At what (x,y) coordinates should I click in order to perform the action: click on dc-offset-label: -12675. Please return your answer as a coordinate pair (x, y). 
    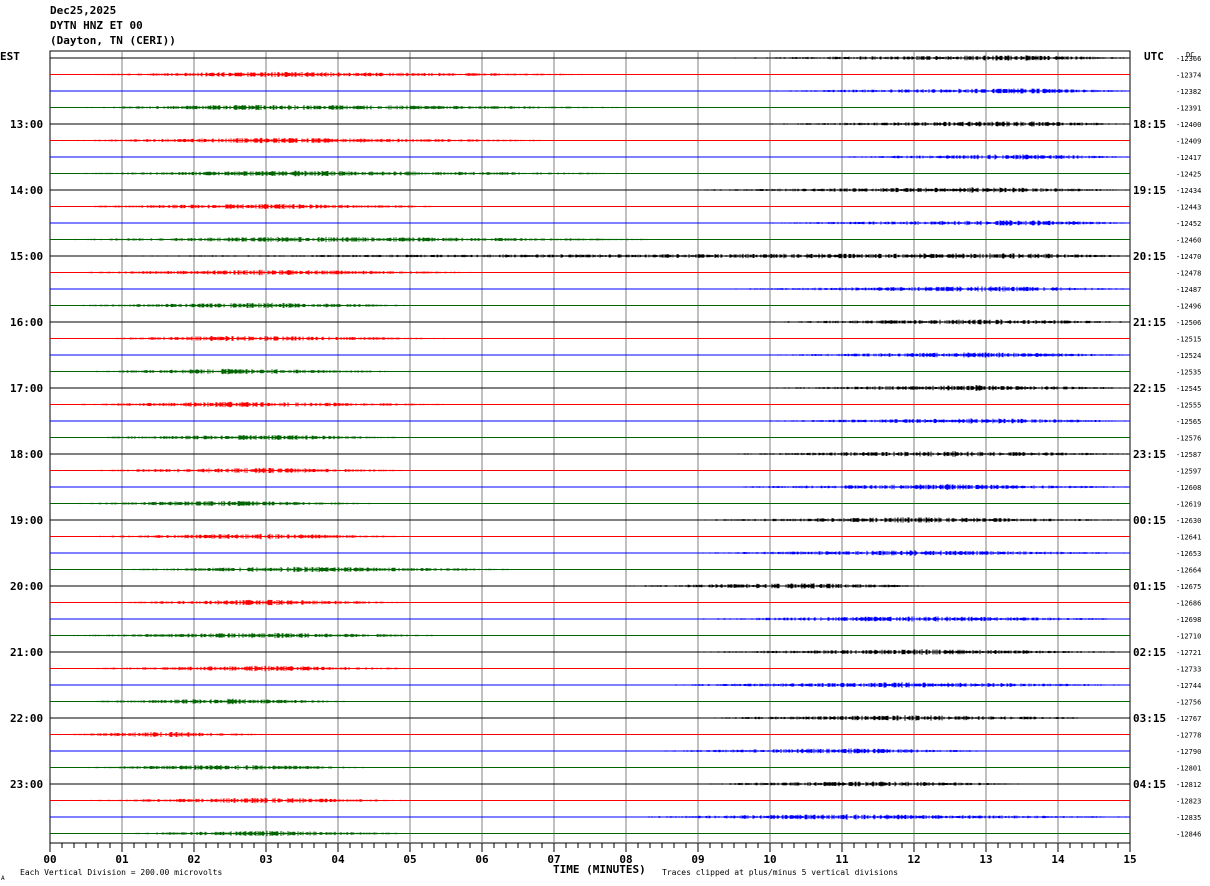
    Looking at the image, I should click on (1188, 587).